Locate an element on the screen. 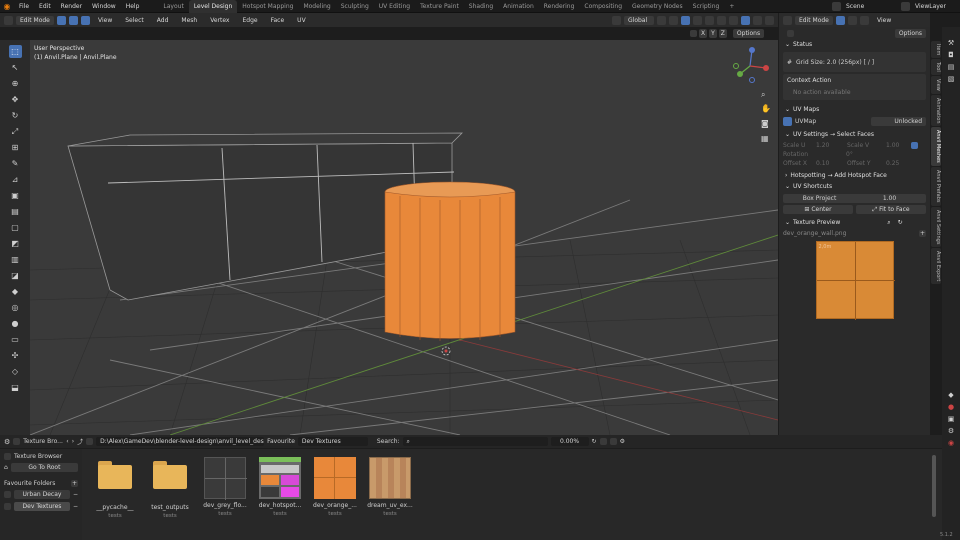  menu-view-right: View is located at coordinates (884, 20).